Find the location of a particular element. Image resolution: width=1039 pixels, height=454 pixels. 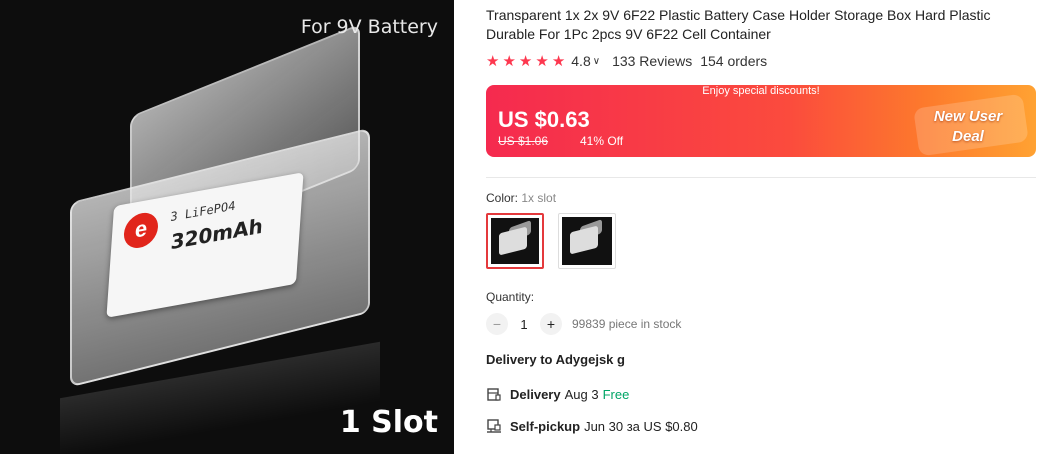

chevron-down-icon: ∨ is located at coordinates (596, 61).